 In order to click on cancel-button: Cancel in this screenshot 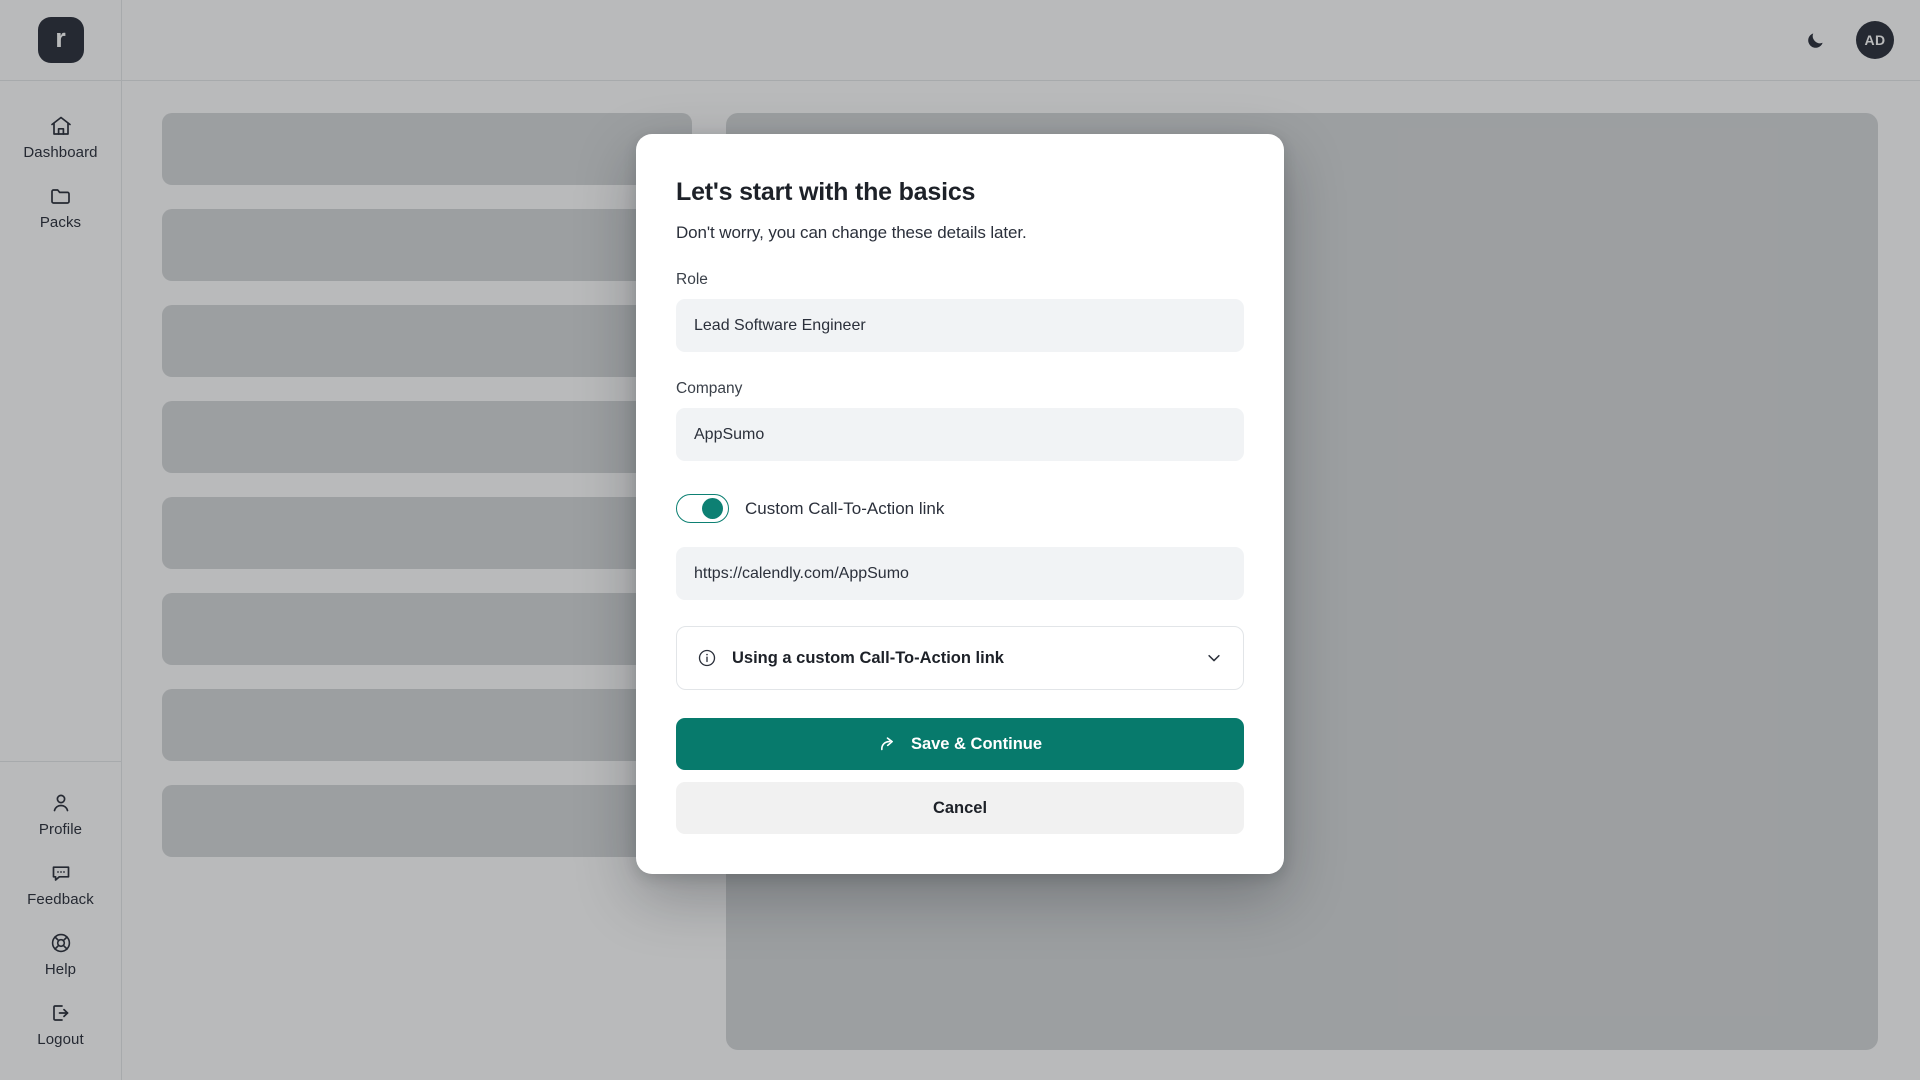, I will do `click(960, 808)`.